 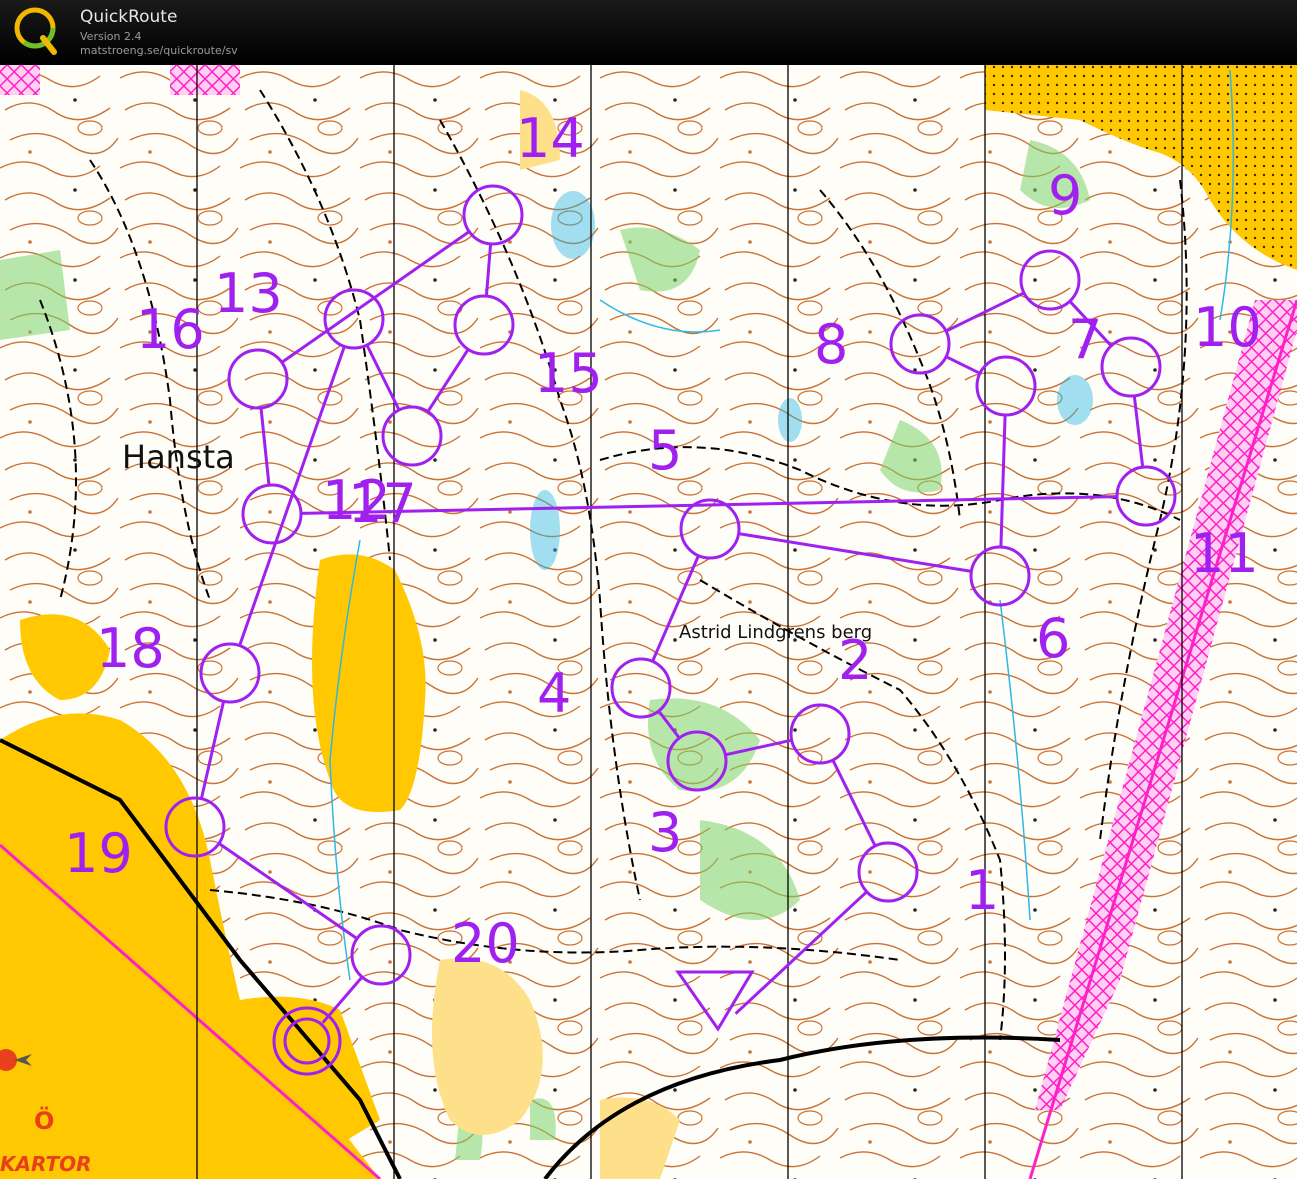 I want to click on map-publisher-letter: Ö, so click(x=44, y=1121).